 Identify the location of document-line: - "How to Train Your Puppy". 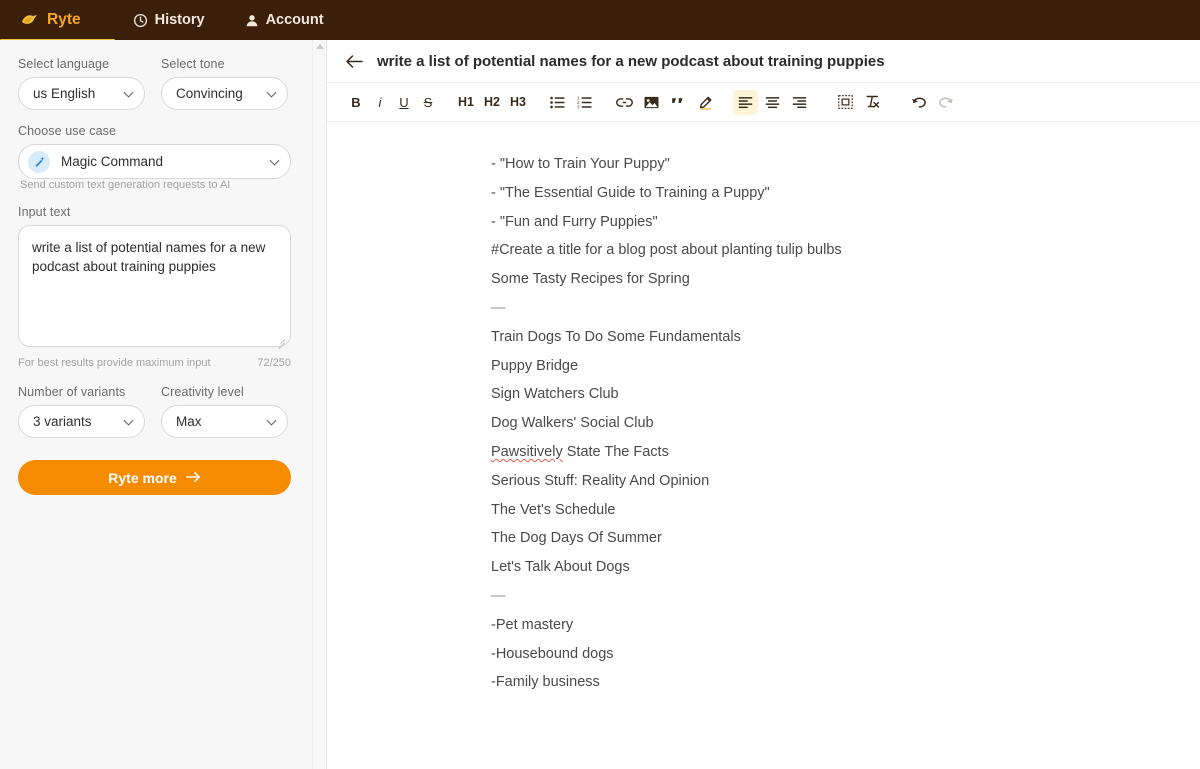
(580, 164).